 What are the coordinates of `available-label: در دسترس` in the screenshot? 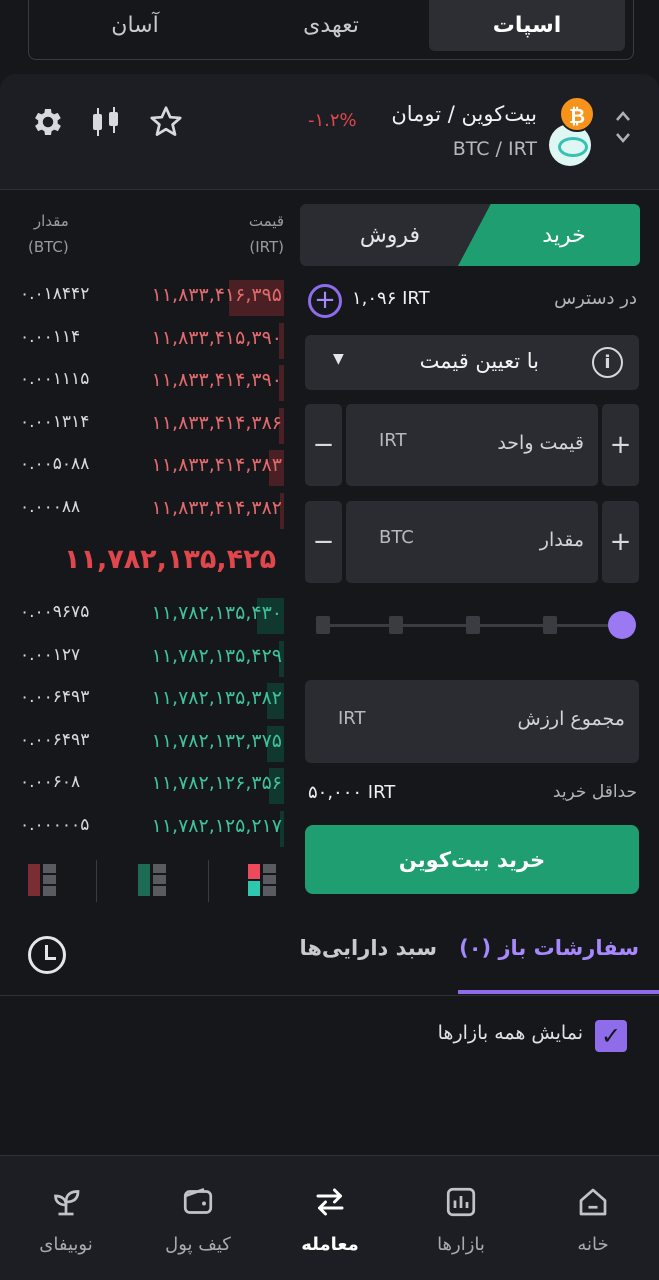 It's located at (595, 298).